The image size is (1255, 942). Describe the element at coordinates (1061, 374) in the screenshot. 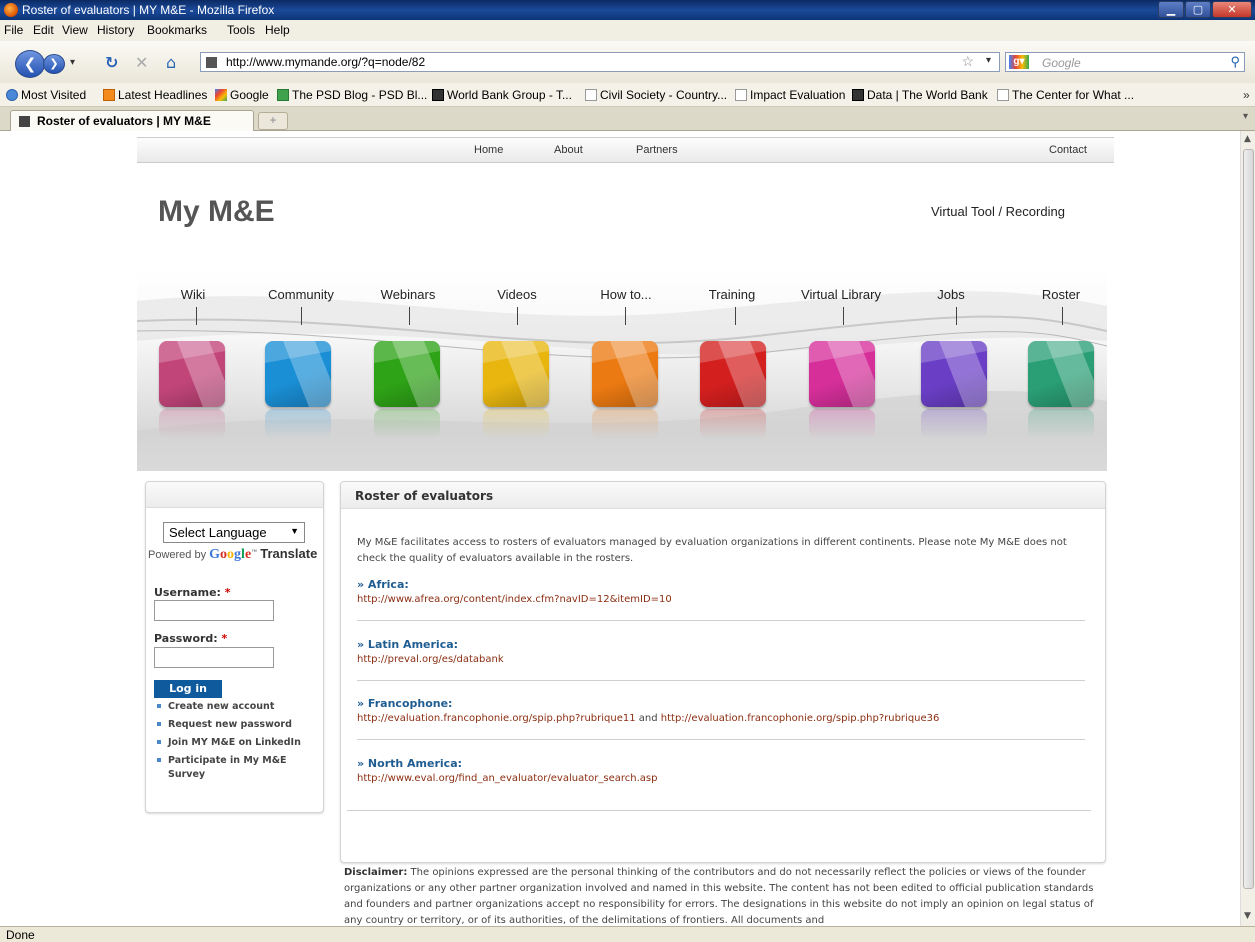

I see `roster-cube-icon` at that location.